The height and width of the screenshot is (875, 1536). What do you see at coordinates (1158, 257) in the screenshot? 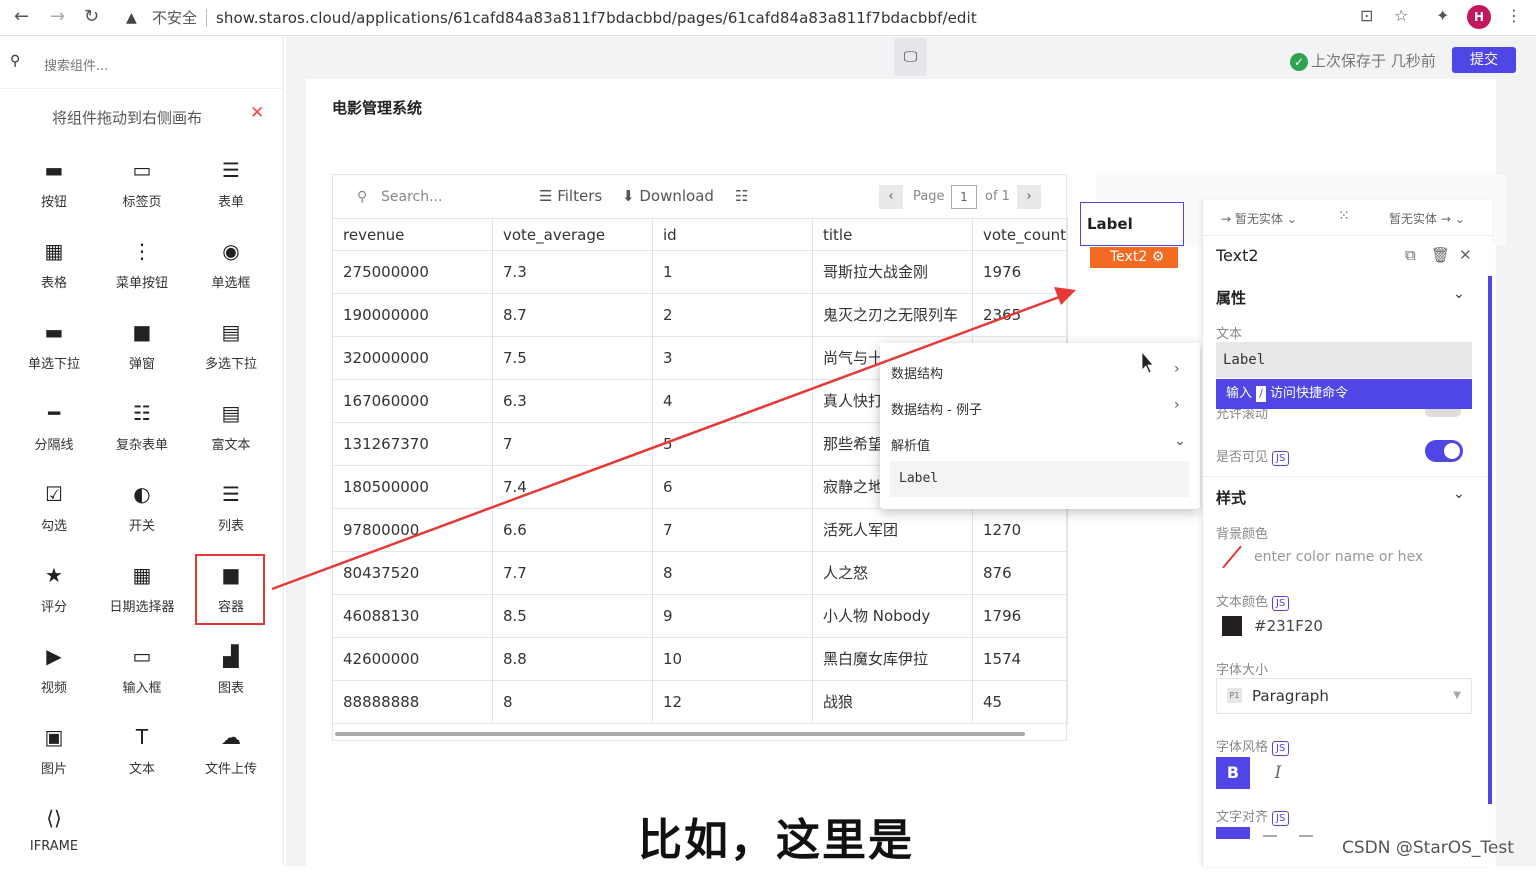
I see `gear-icon: ⚙` at bounding box center [1158, 257].